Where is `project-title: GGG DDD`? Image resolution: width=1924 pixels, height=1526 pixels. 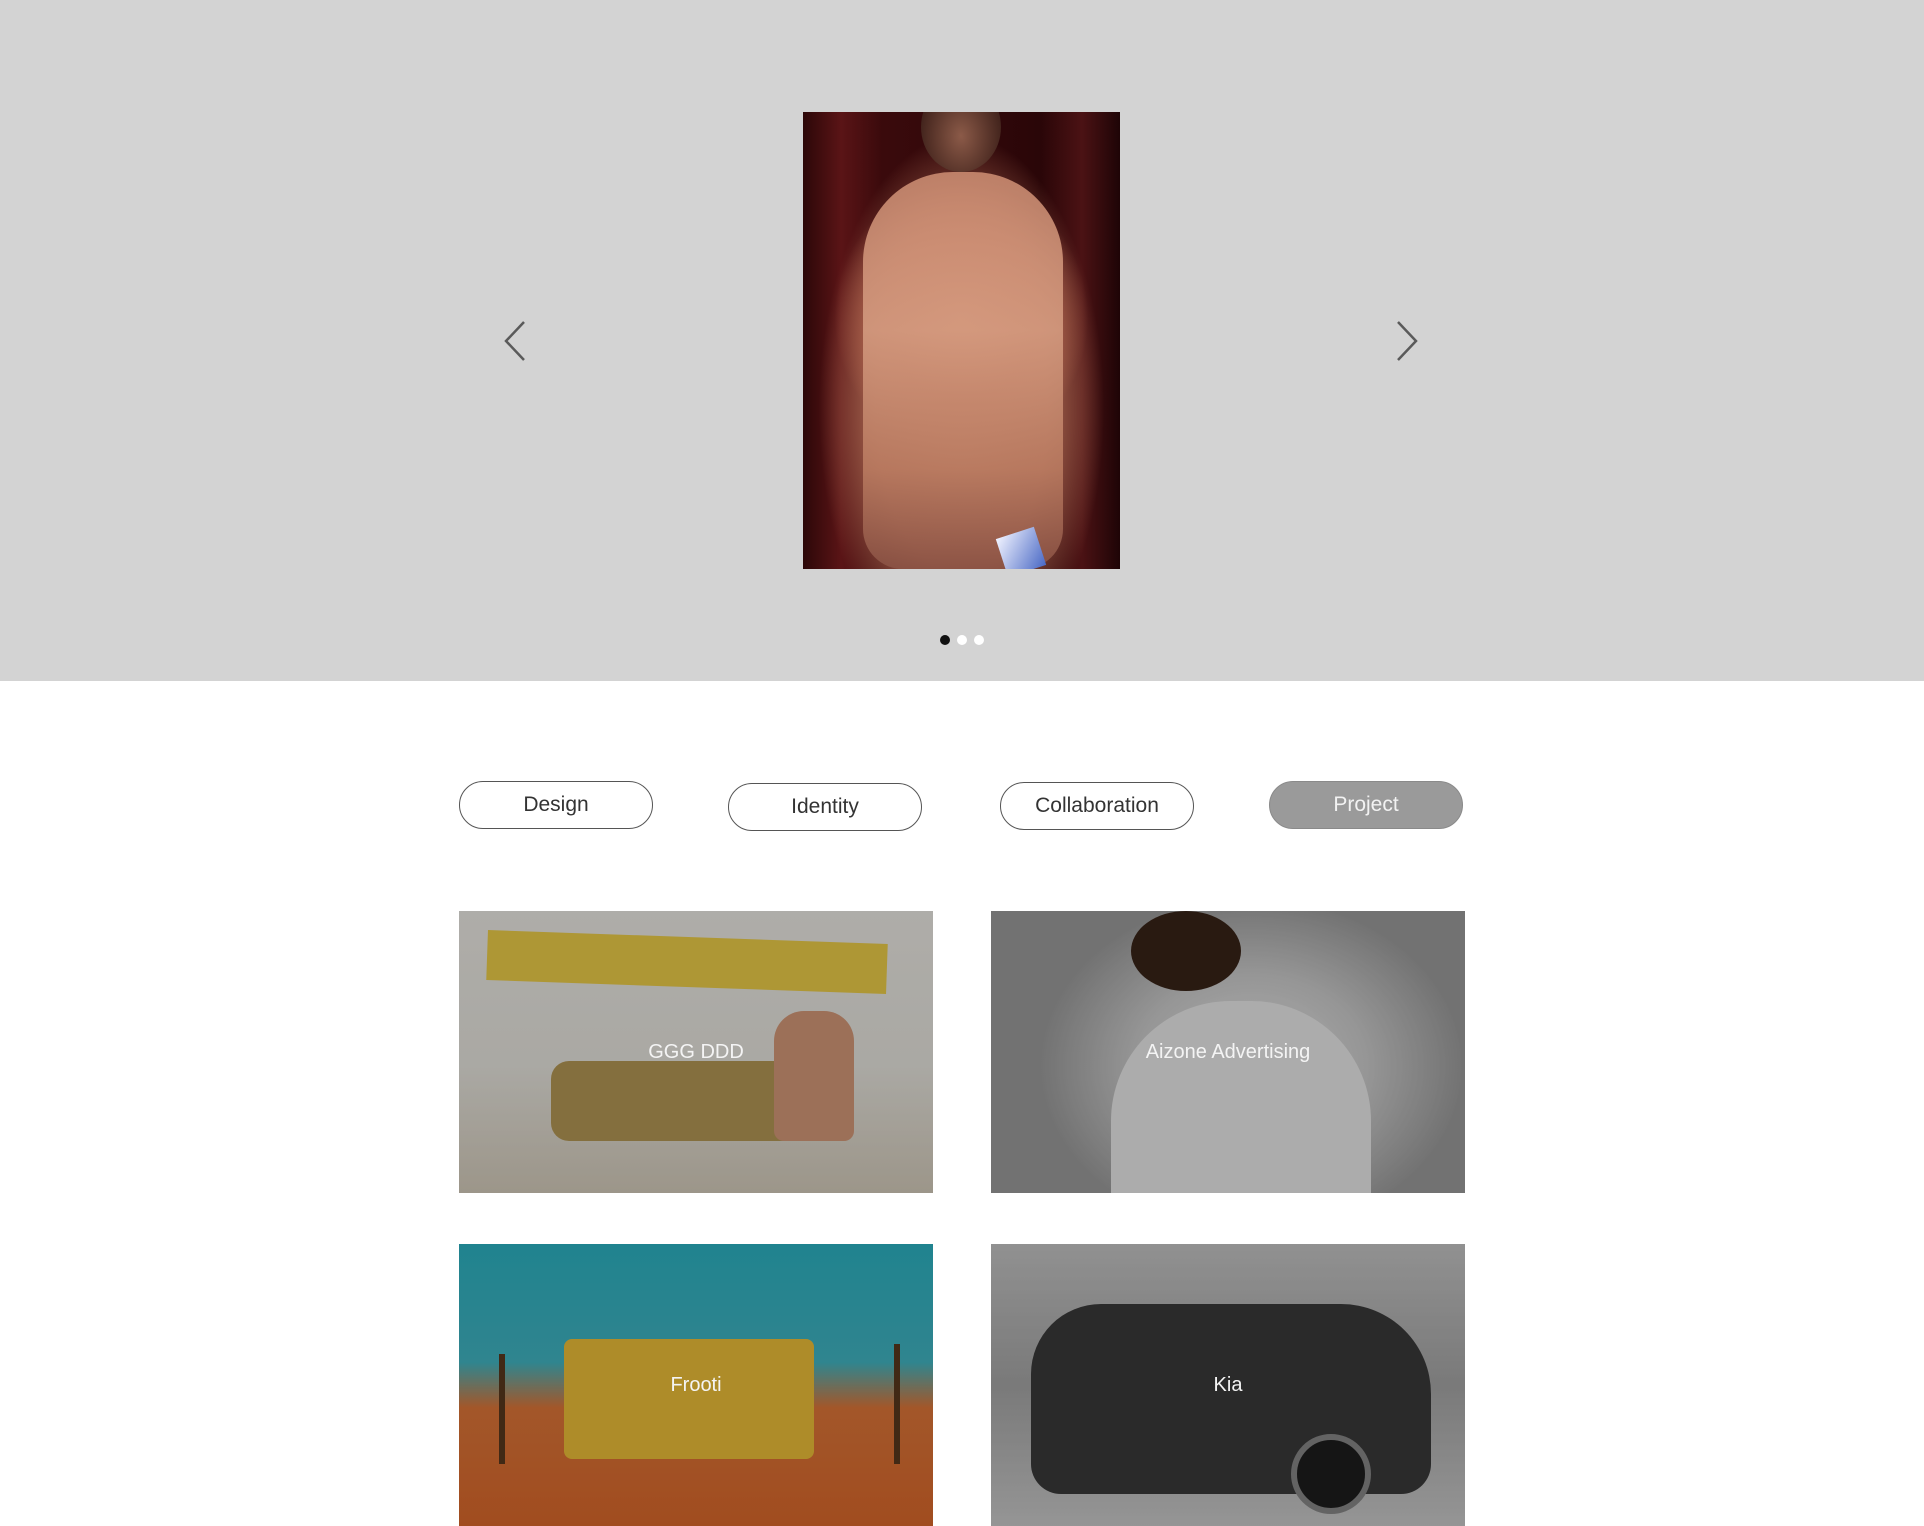
project-title: GGG DDD is located at coordinates (696, 1051).